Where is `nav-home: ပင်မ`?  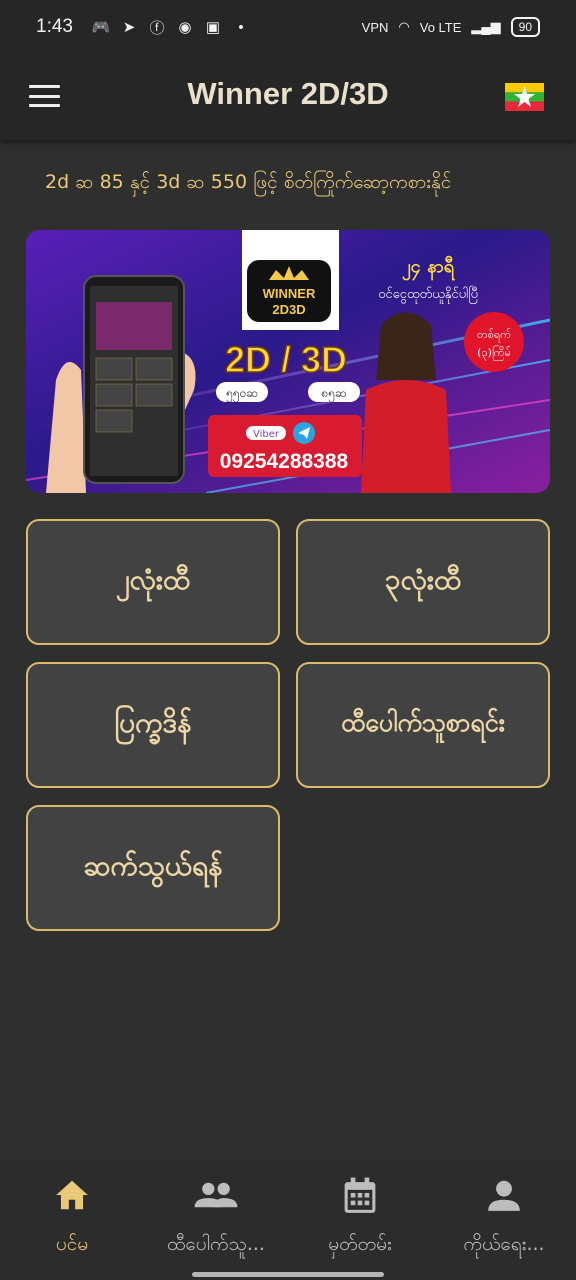
nav-home: ပင်မ is located at coordinates (72, 1210).